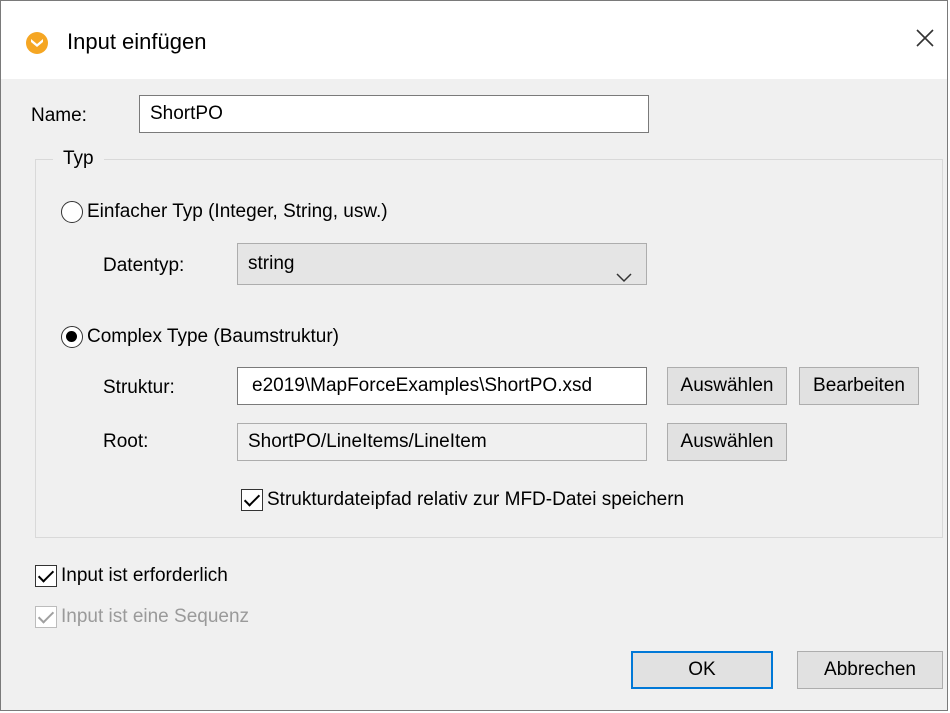  Describe the element at coordinates (72, 212) in the screenshot. I see `simple-type-radio-button` at that location.